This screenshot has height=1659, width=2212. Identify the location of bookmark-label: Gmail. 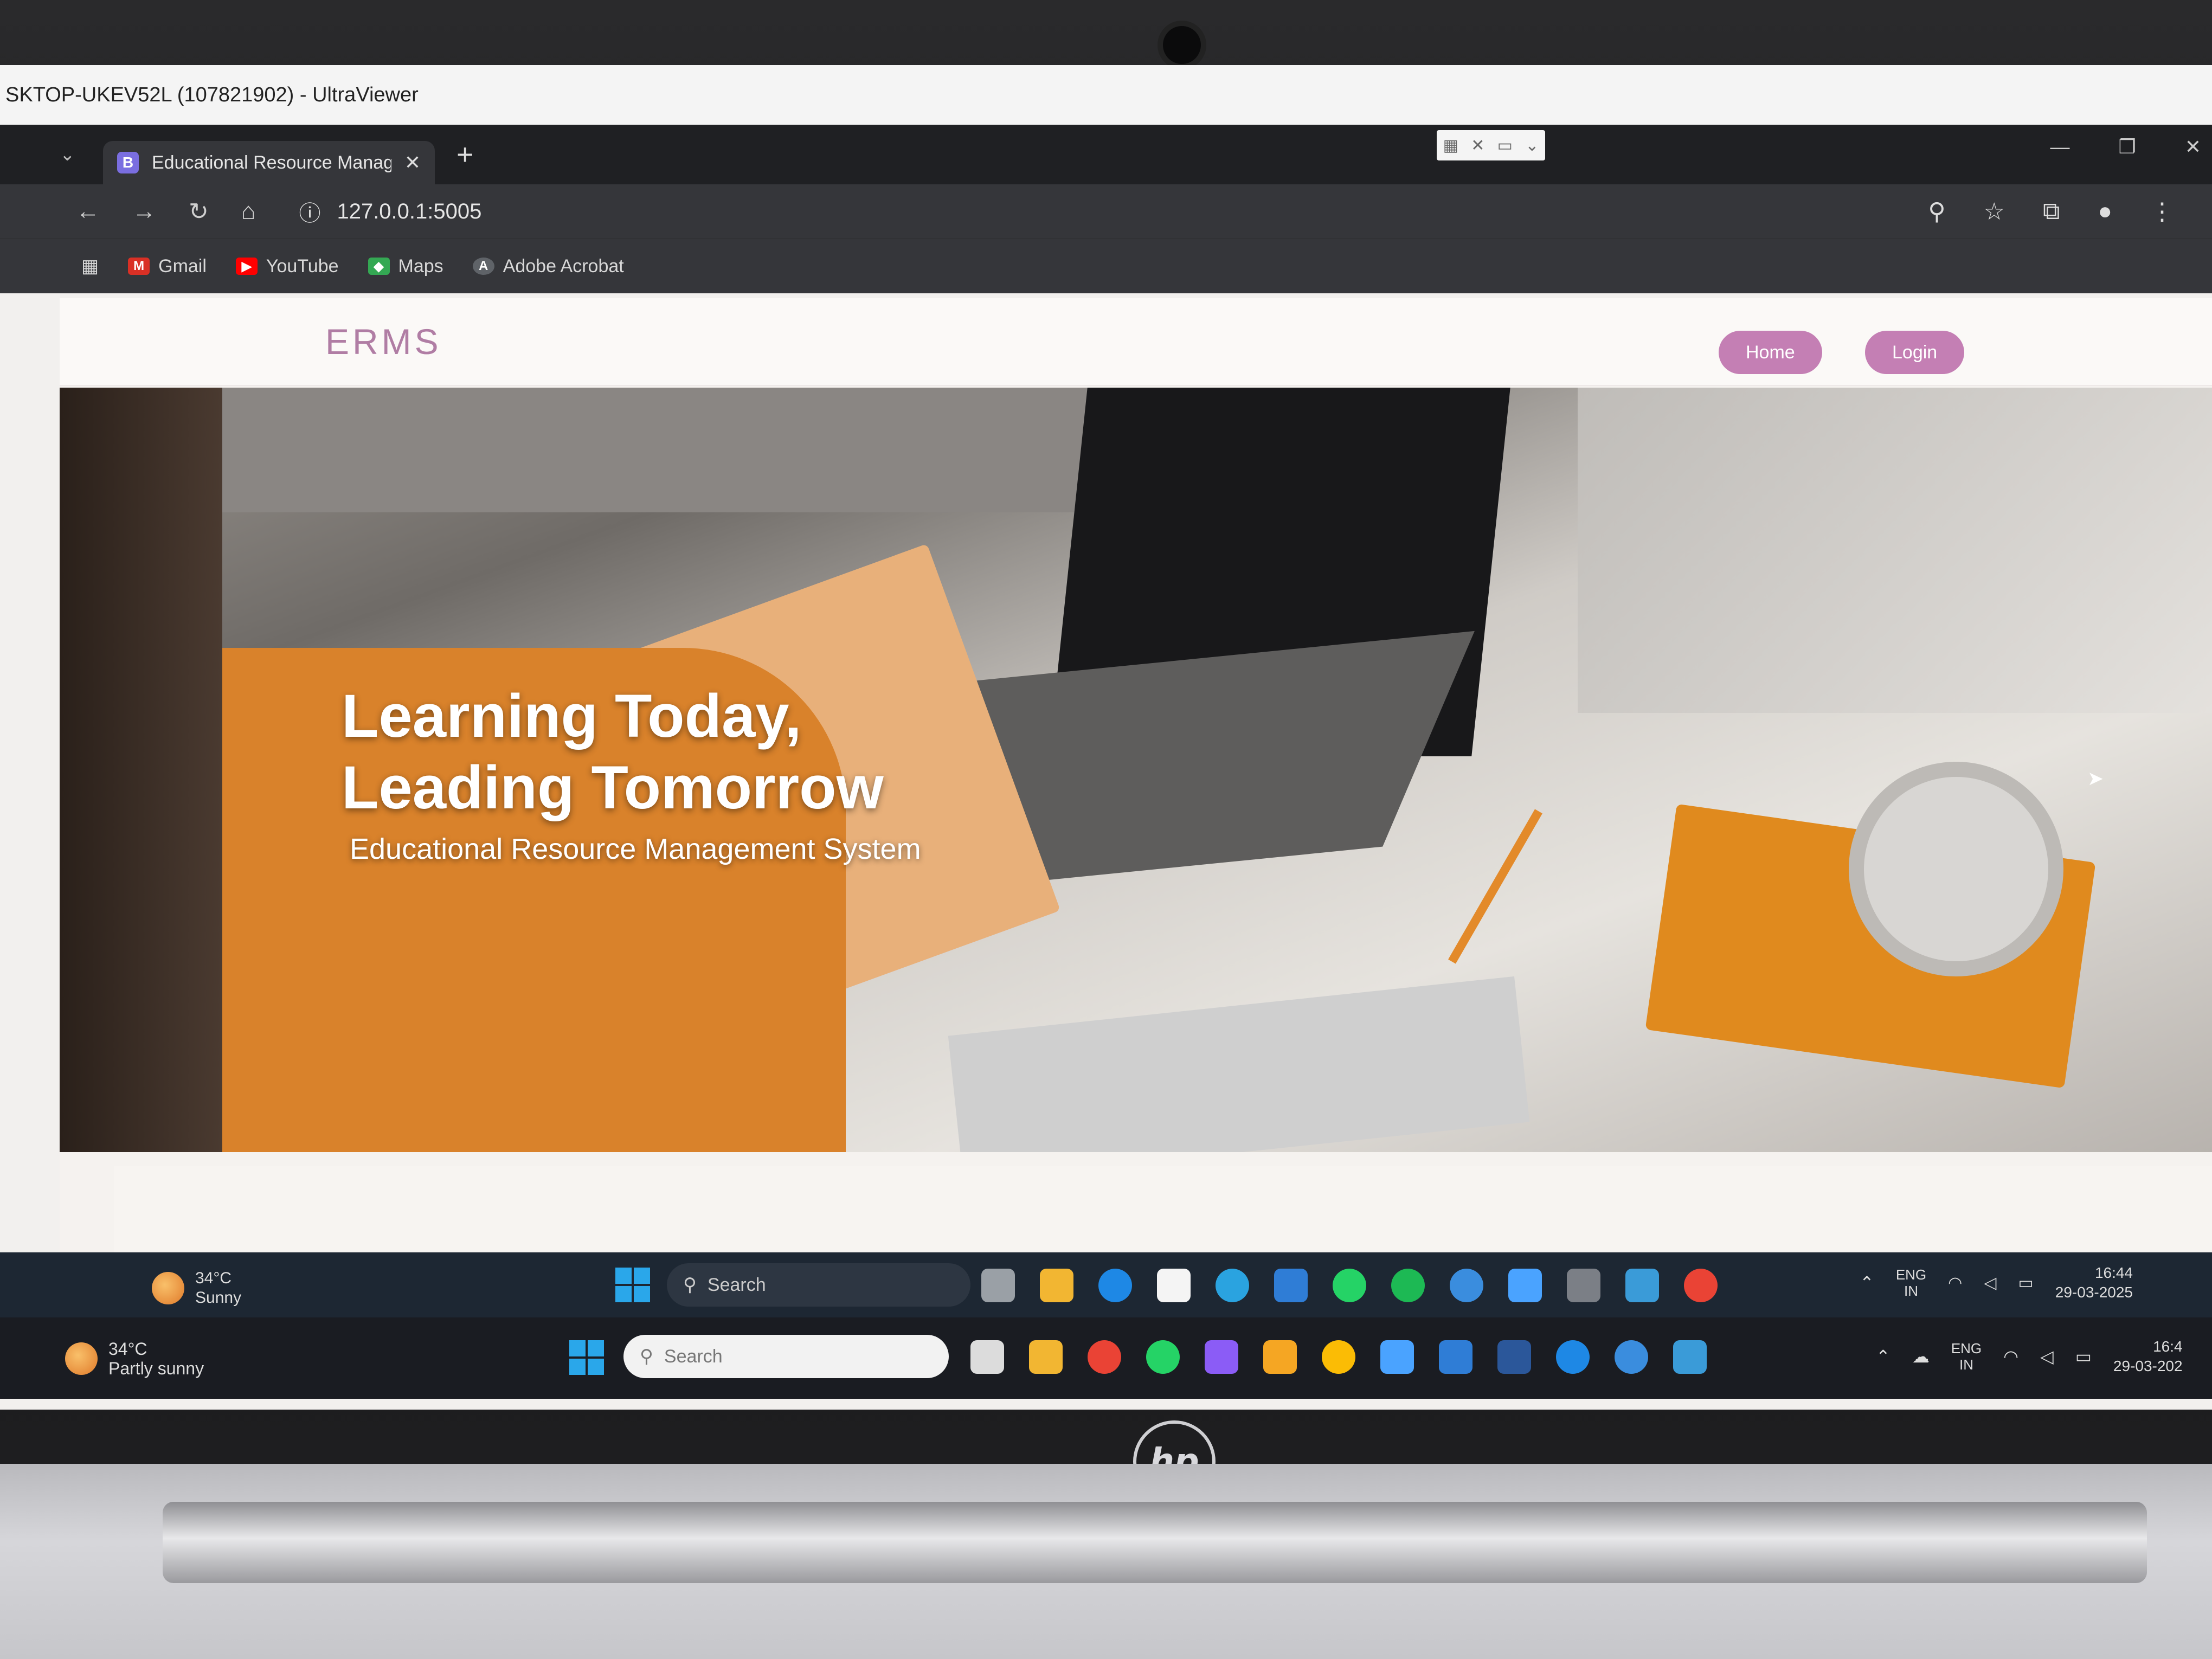
(182, 265).